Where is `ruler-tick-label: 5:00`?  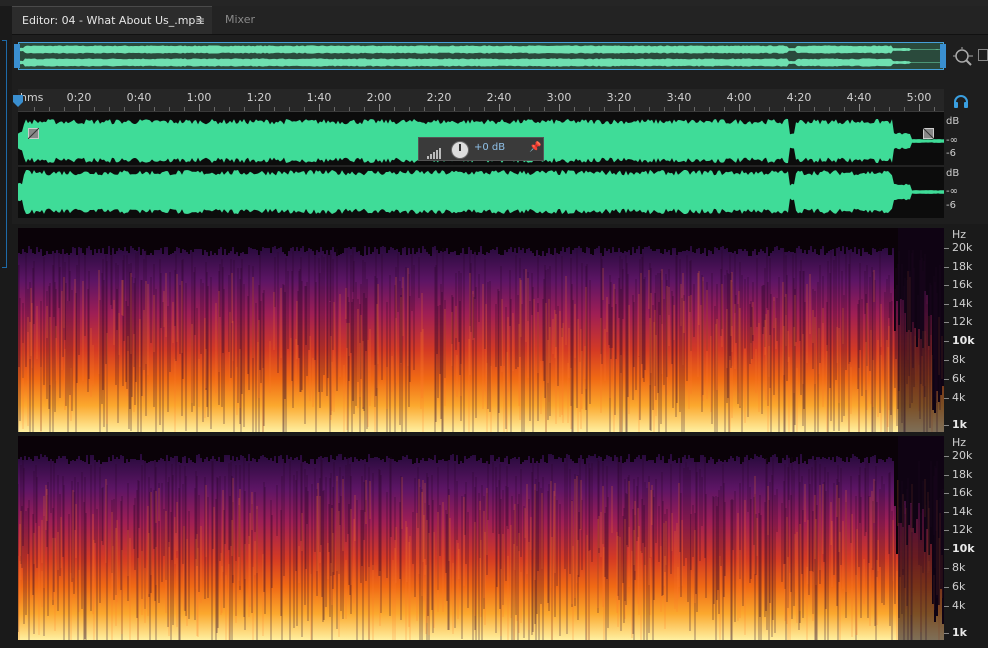 ruler-tick-label: 5:00 is located at coordinates (919, 97).